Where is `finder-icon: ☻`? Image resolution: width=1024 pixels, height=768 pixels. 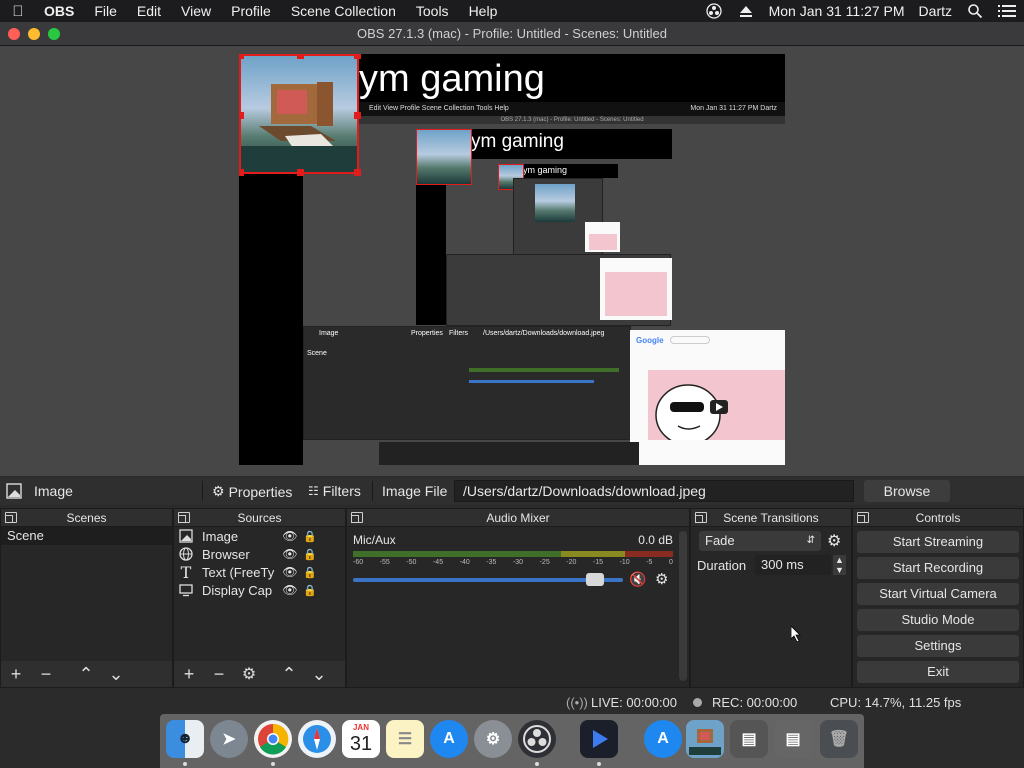 finder-icon: ☻ is located at coordinates (185, 739).